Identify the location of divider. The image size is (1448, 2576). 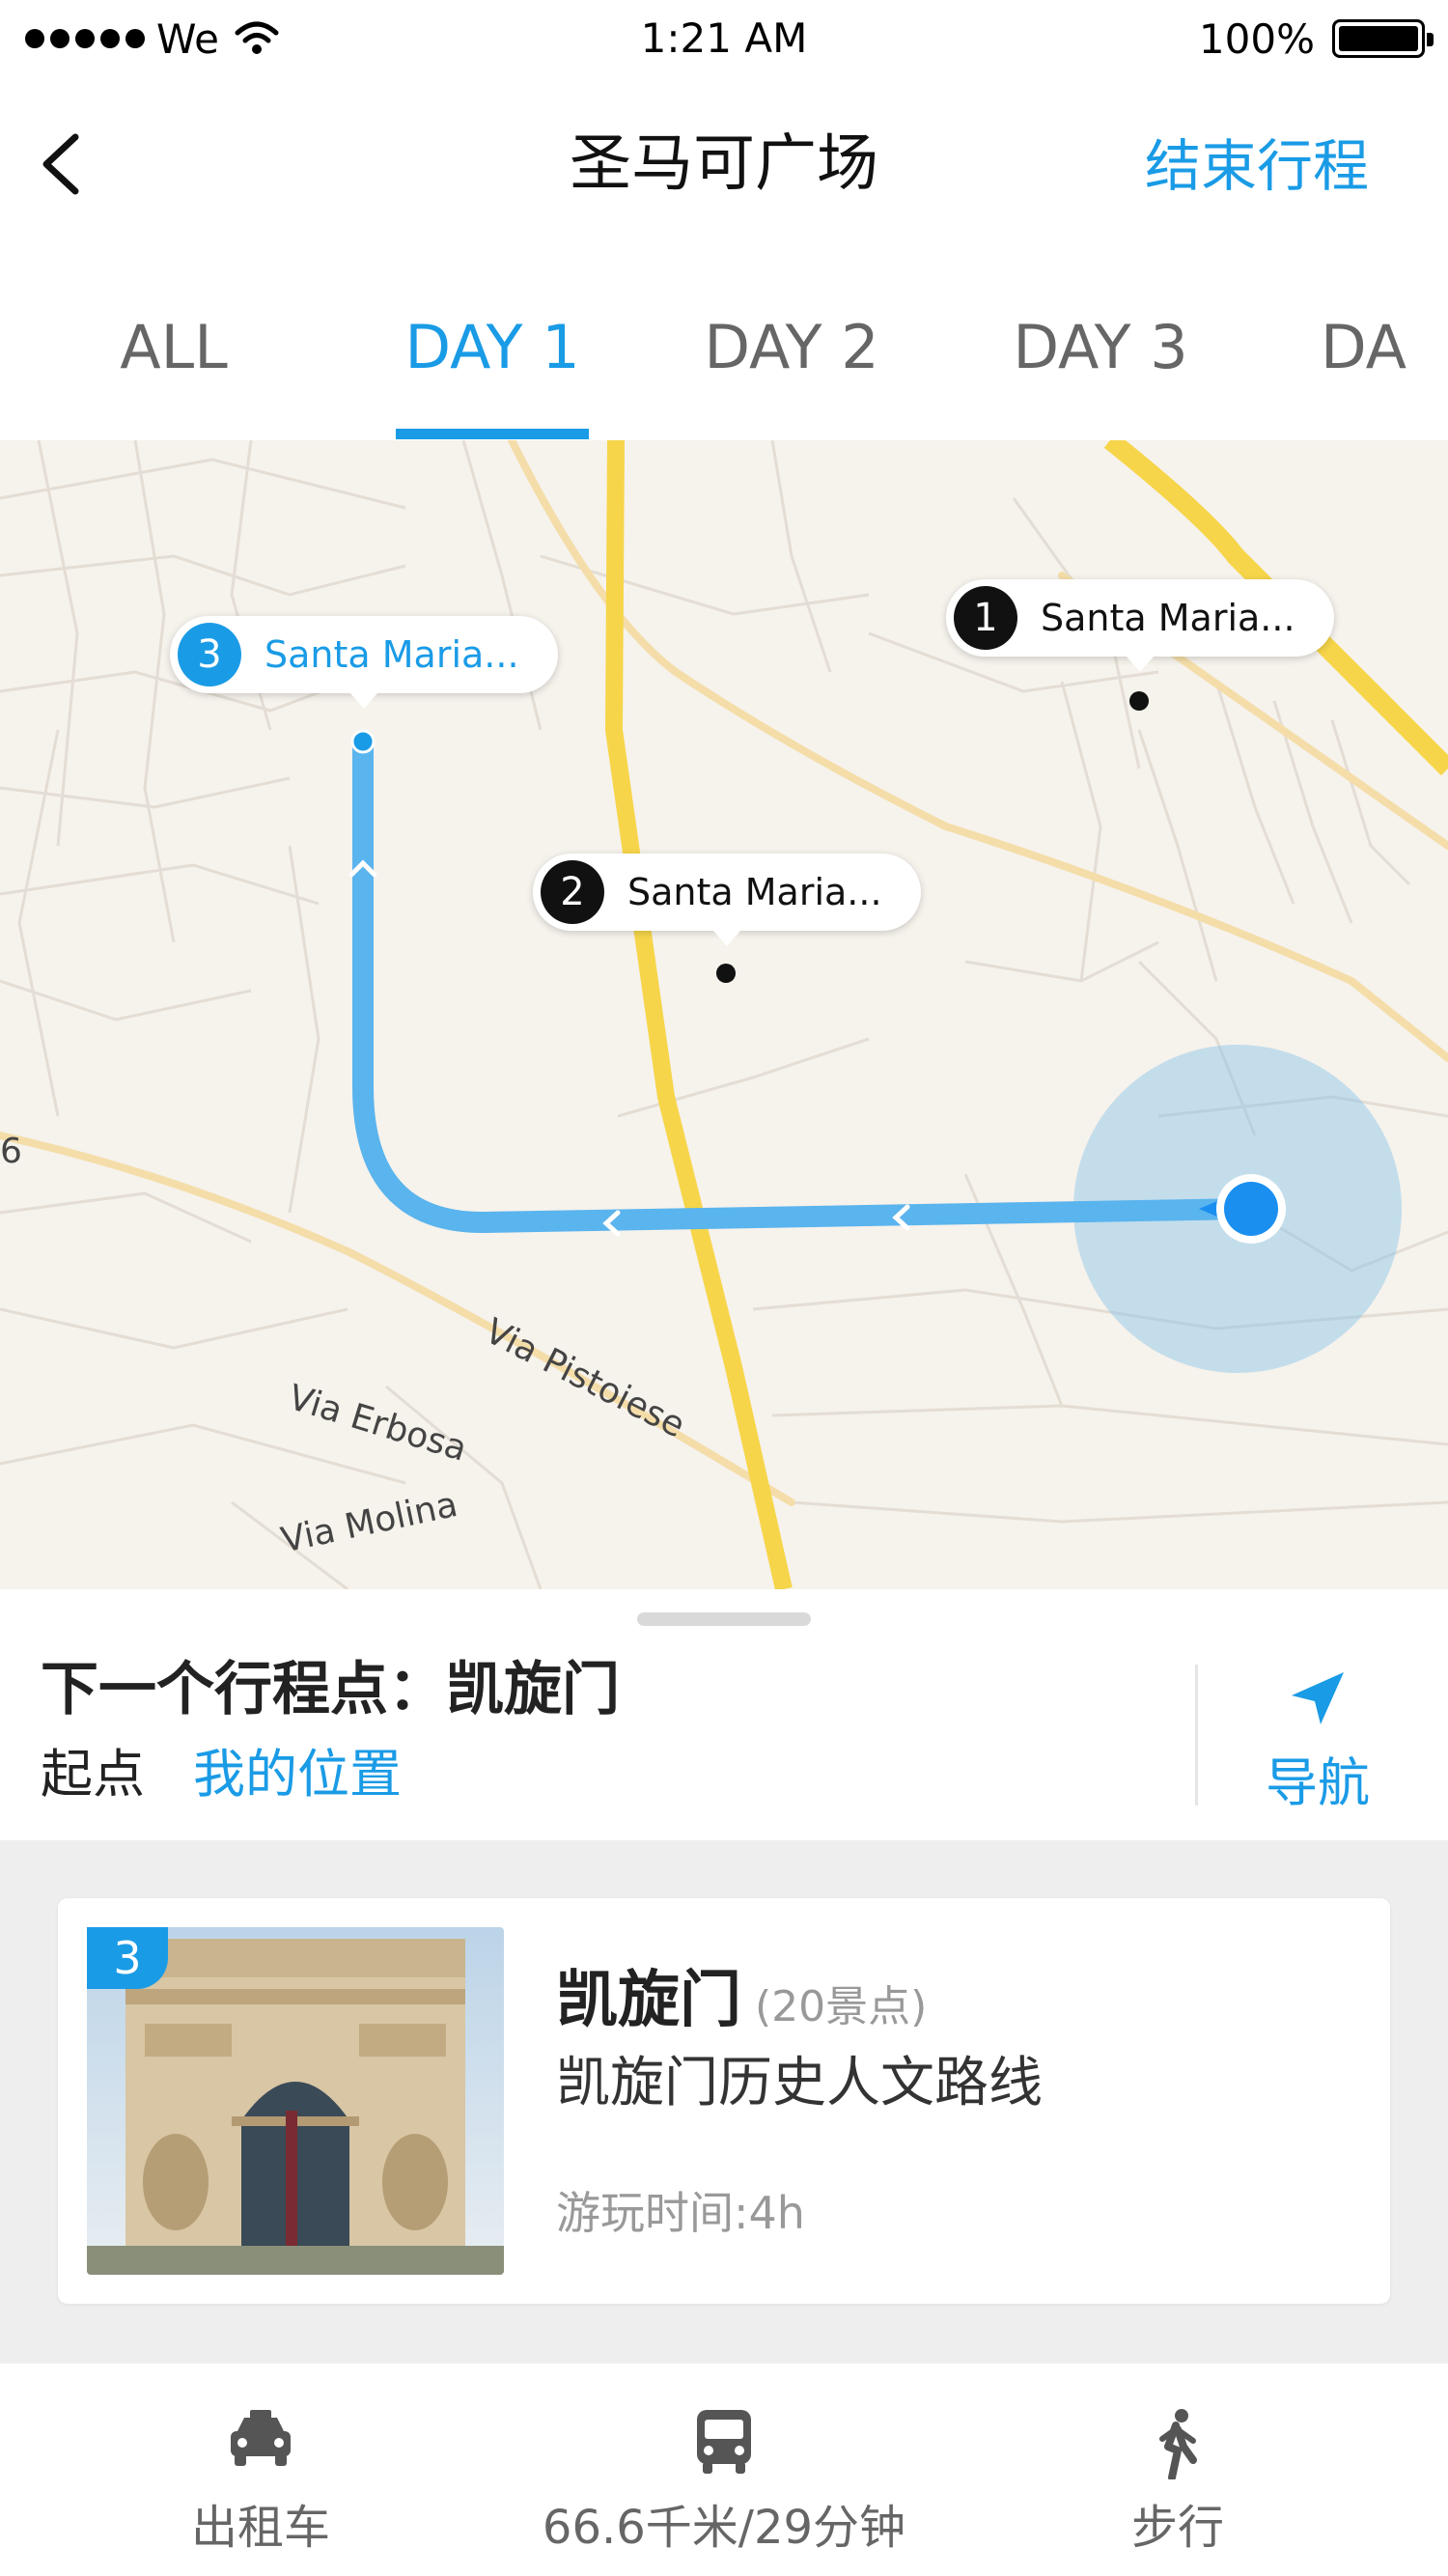
(1196, 1736).